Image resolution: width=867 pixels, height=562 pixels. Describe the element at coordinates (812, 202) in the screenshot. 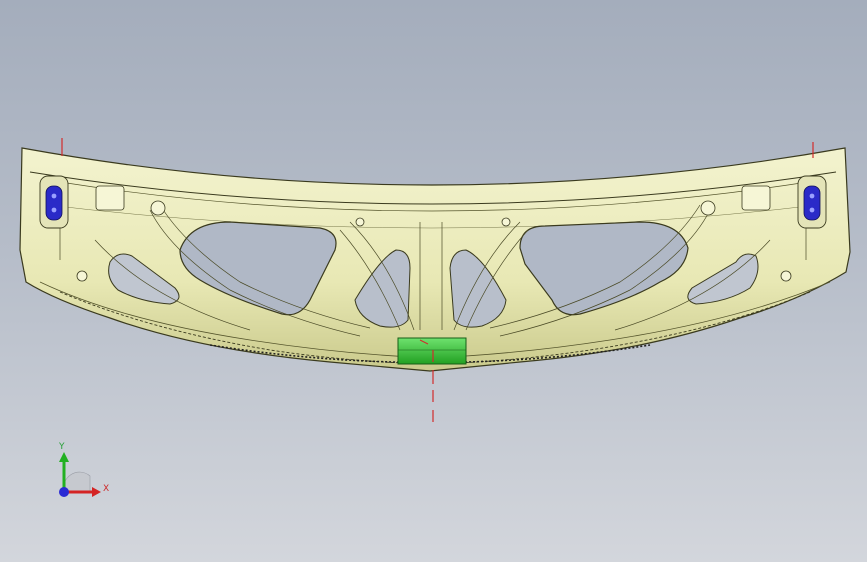

I see `right-mount-hole` at that location.